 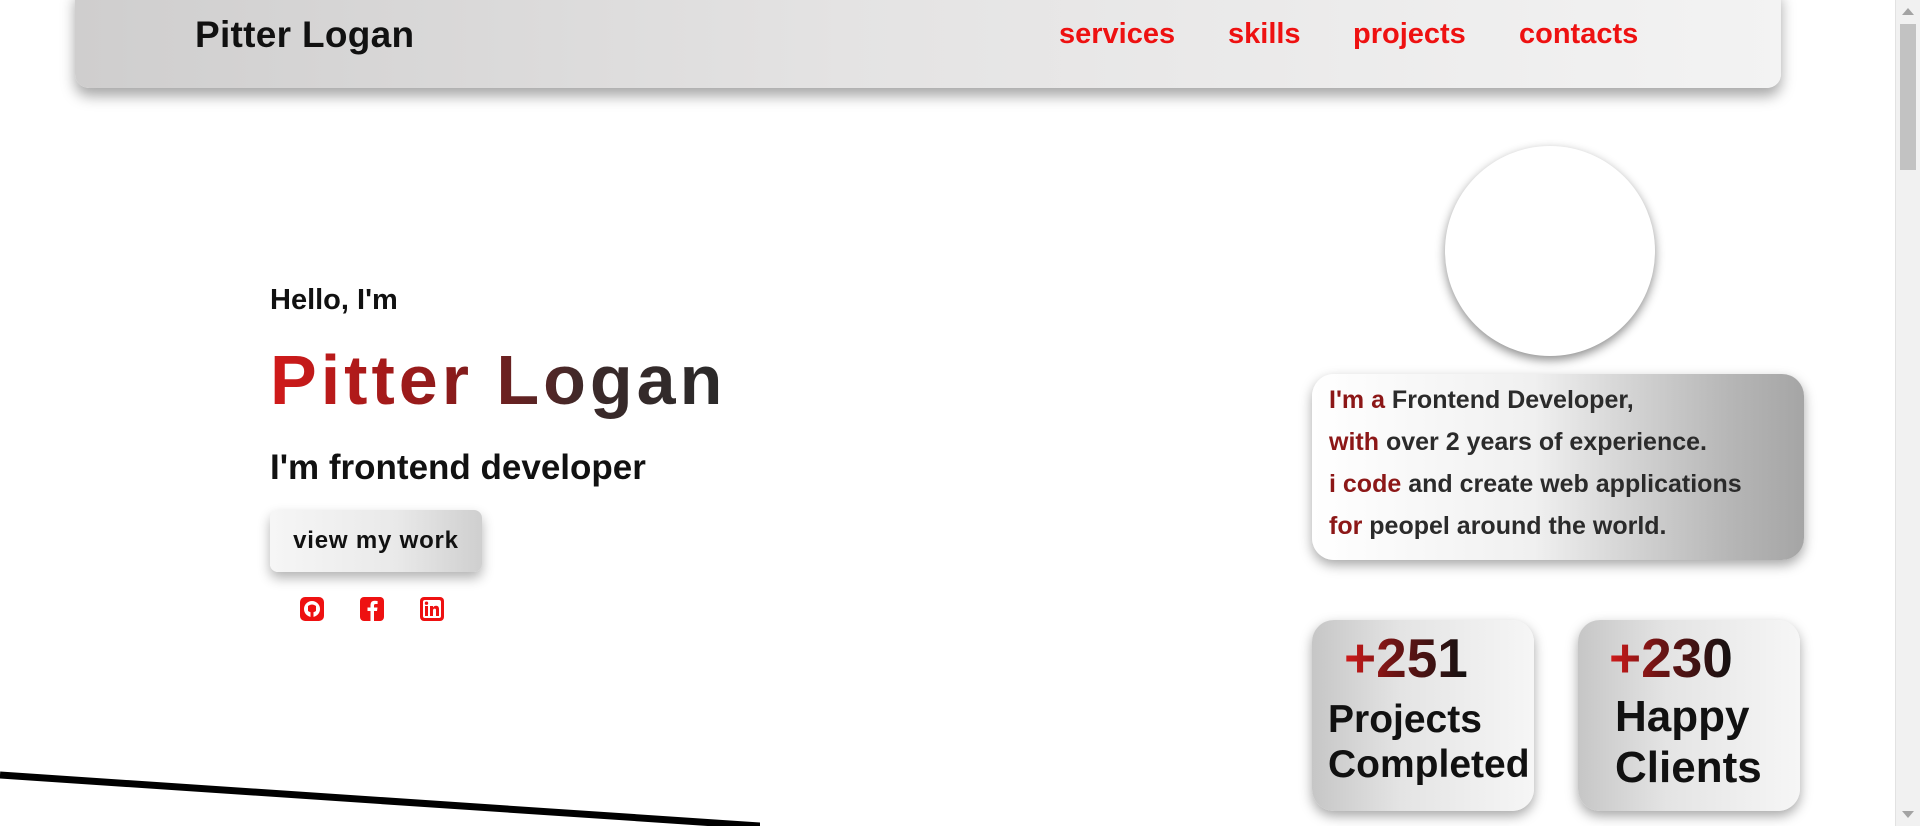 I want to click on facebook-icon, so click(x=372, y=609).